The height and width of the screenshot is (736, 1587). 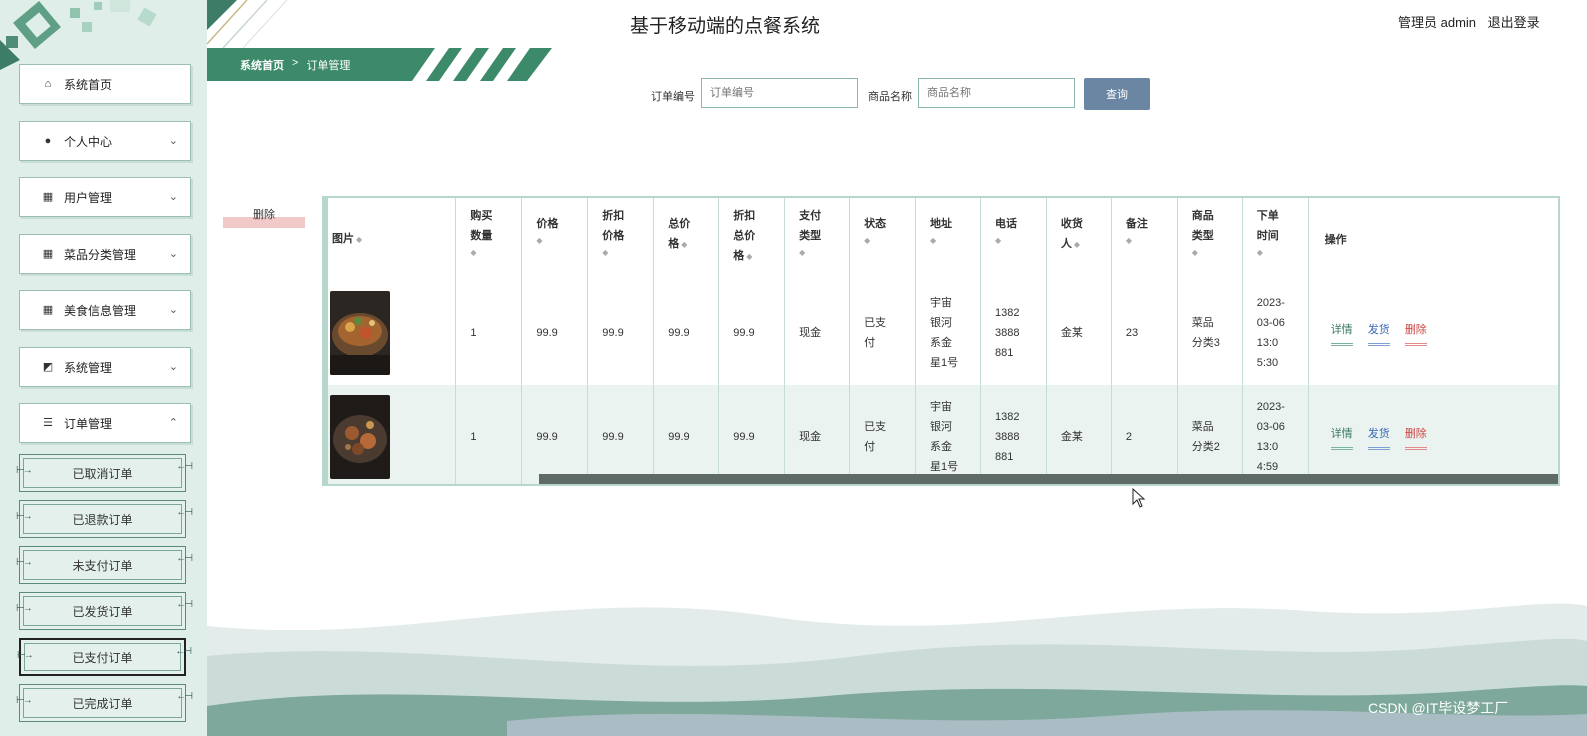 What do you see at coordinates (88, 141) in the screenshot?
I see `sidebar-item-label: 个人中心` at bounding box center [88, 141].